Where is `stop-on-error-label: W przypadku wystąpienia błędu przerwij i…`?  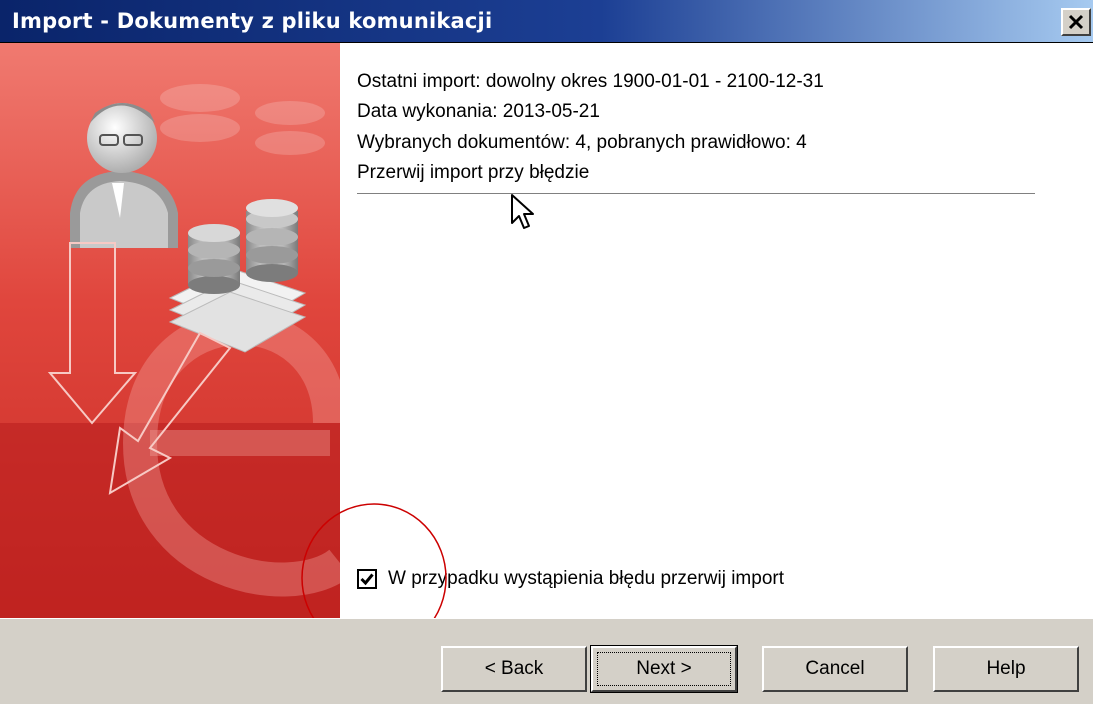
stop-on-error-label: W przypadku wystąpienia błędu przerwij i… is located at coordinates (586, 579).